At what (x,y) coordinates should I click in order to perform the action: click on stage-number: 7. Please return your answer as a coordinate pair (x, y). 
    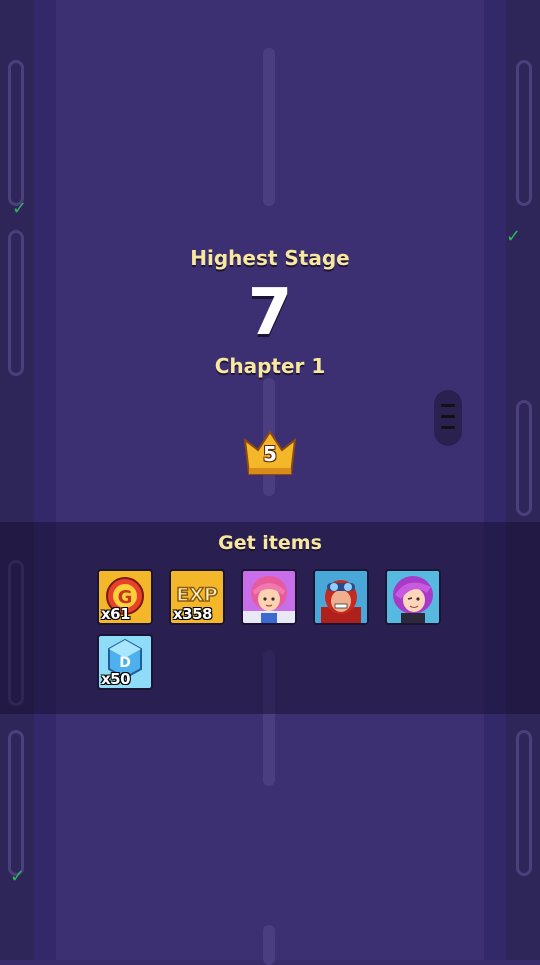
    Looking at the image, I should click on (270, 313).